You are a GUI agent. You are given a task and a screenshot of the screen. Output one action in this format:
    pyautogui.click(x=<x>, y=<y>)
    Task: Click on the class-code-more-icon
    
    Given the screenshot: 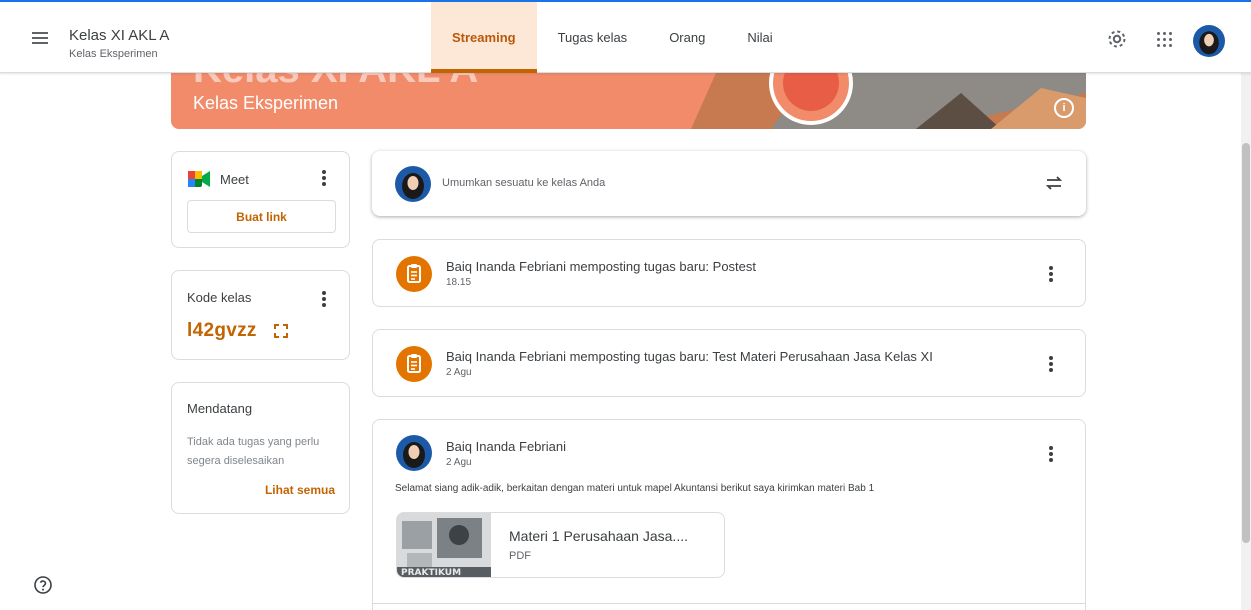 What is the action you would take?
    pyautogui.click(x=324, y=299)
    